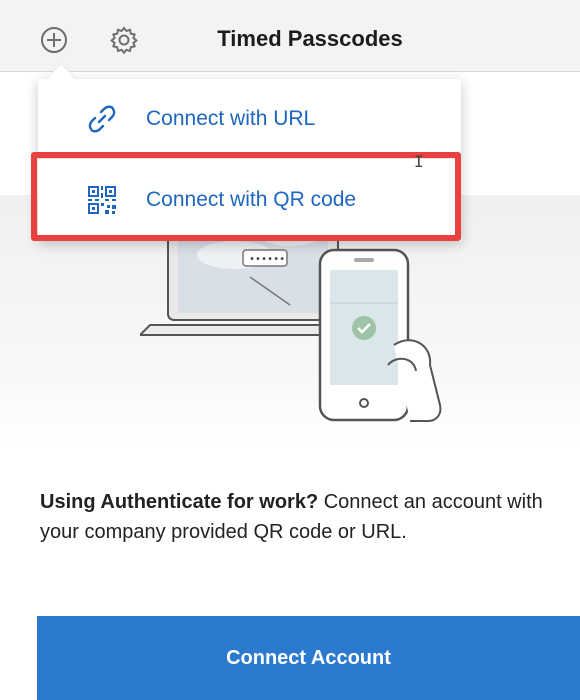 The width and height of the screenshot is (580, 700). I want to click on nav-bar: Timed Passcodes, so click(290, 36).